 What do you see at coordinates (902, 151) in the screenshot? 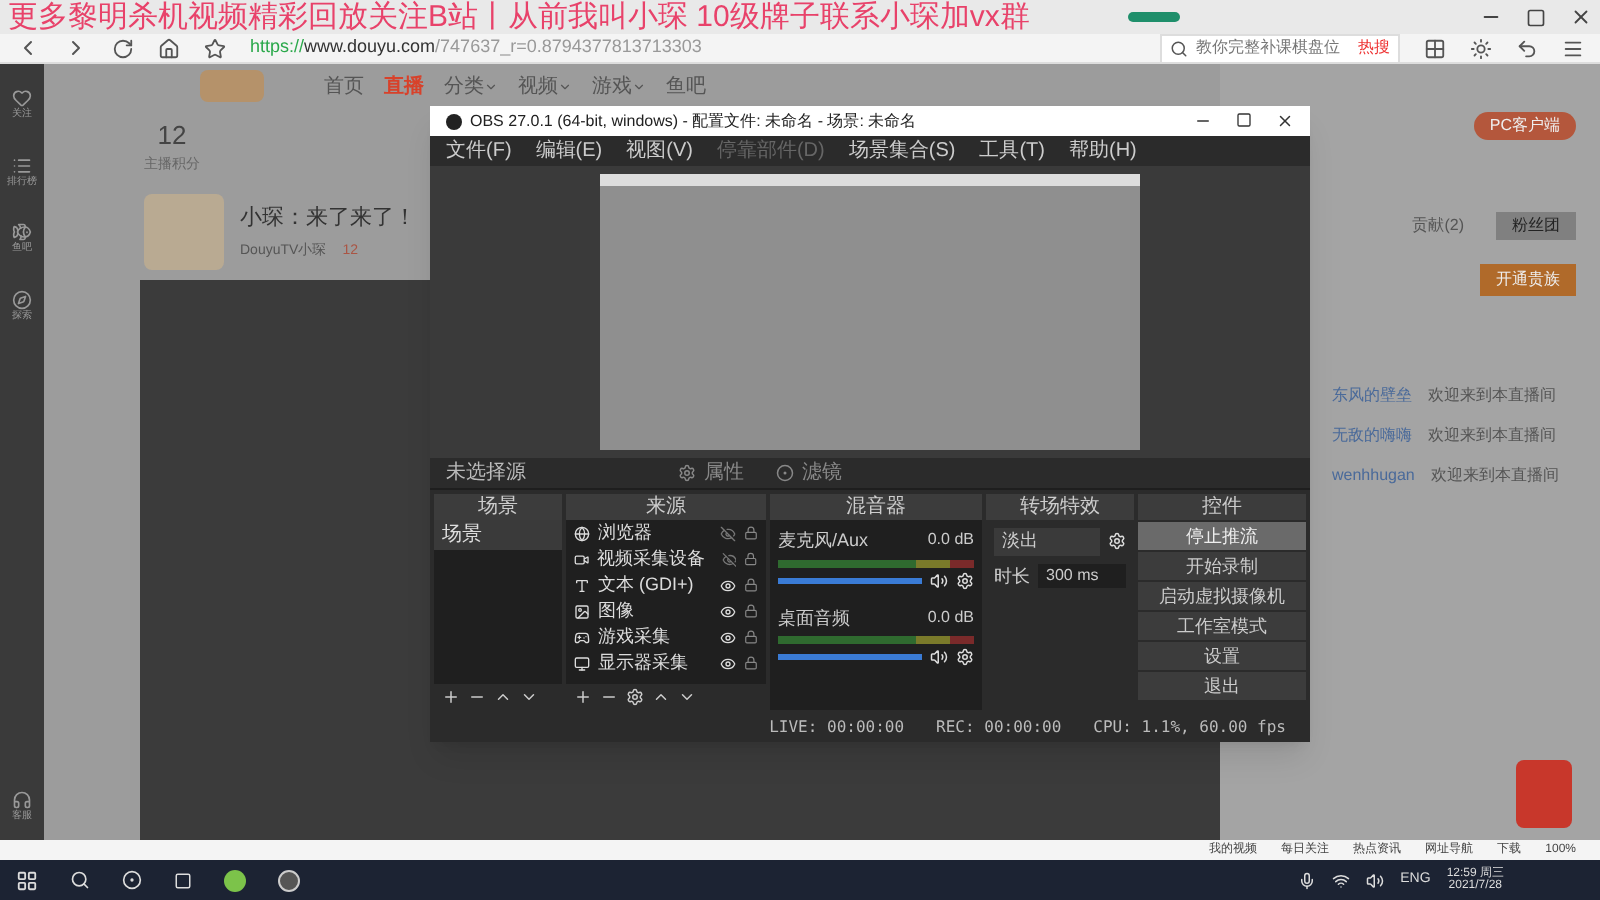
I see `menu-item: 场景集合(S)` at bounding box center [902, 151].